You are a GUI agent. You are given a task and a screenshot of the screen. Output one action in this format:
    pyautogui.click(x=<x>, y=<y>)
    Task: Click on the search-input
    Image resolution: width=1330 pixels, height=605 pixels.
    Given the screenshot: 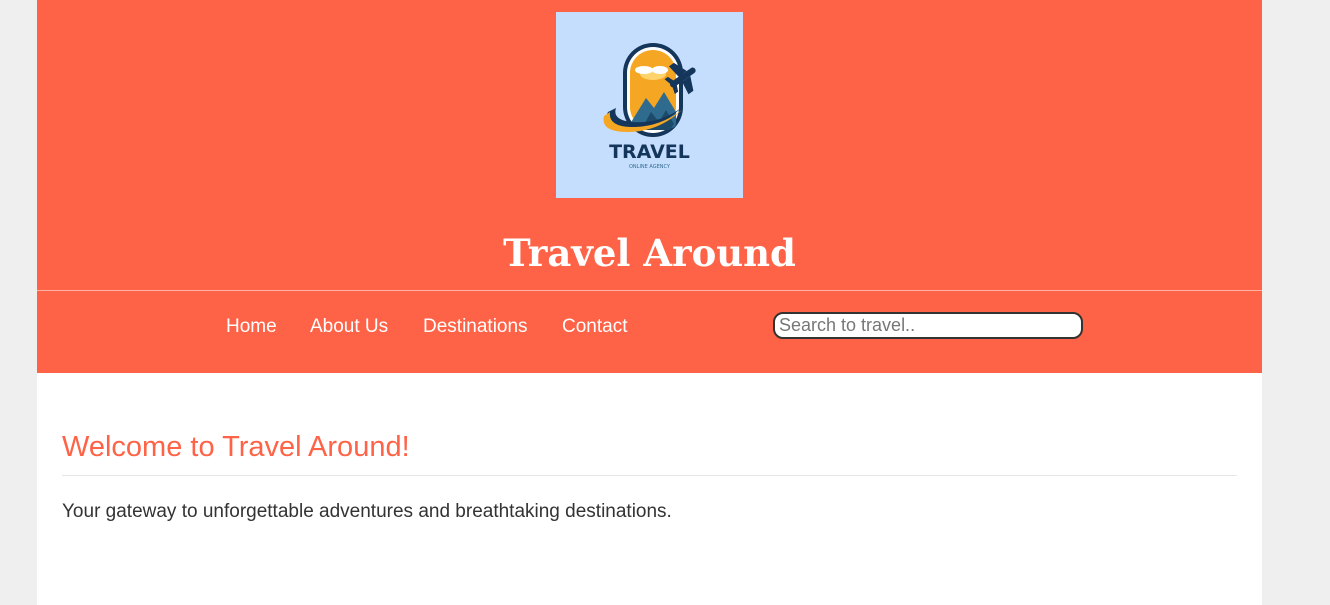 What is the action you would take?
    pyautogui.click(x=928, y=325)
    